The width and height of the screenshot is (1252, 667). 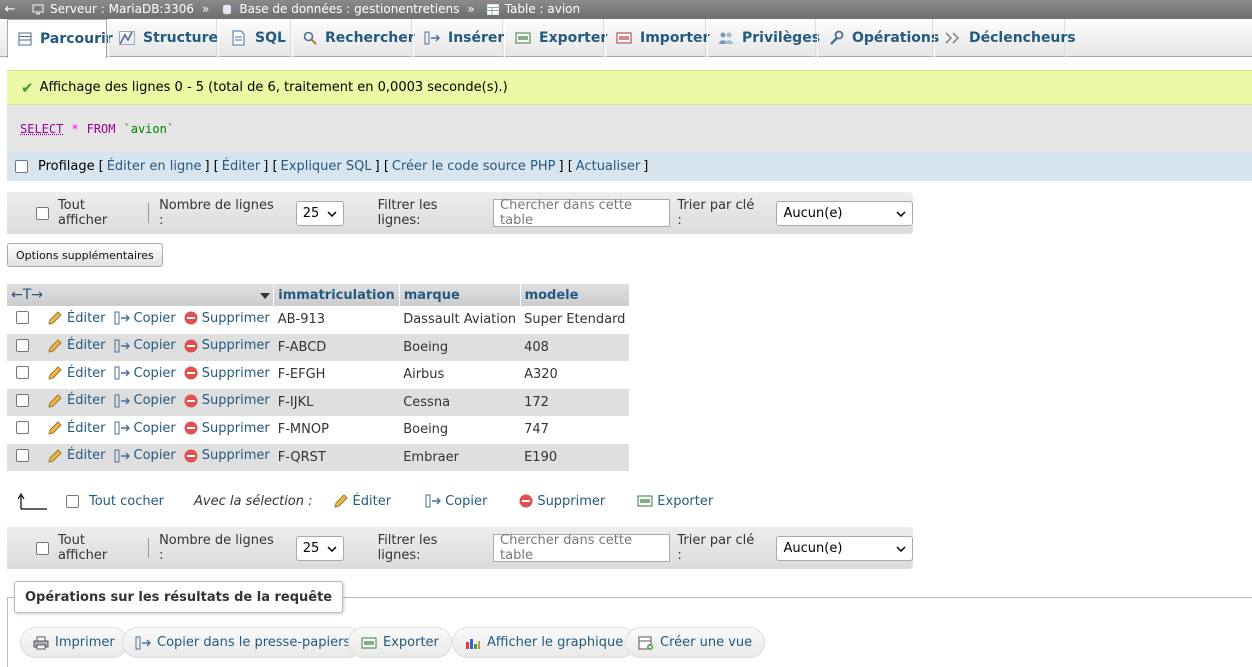 What do you see at coordinates (492, 9) in the screenshot?
I see `table-icon` at bounding box center [492, 9].